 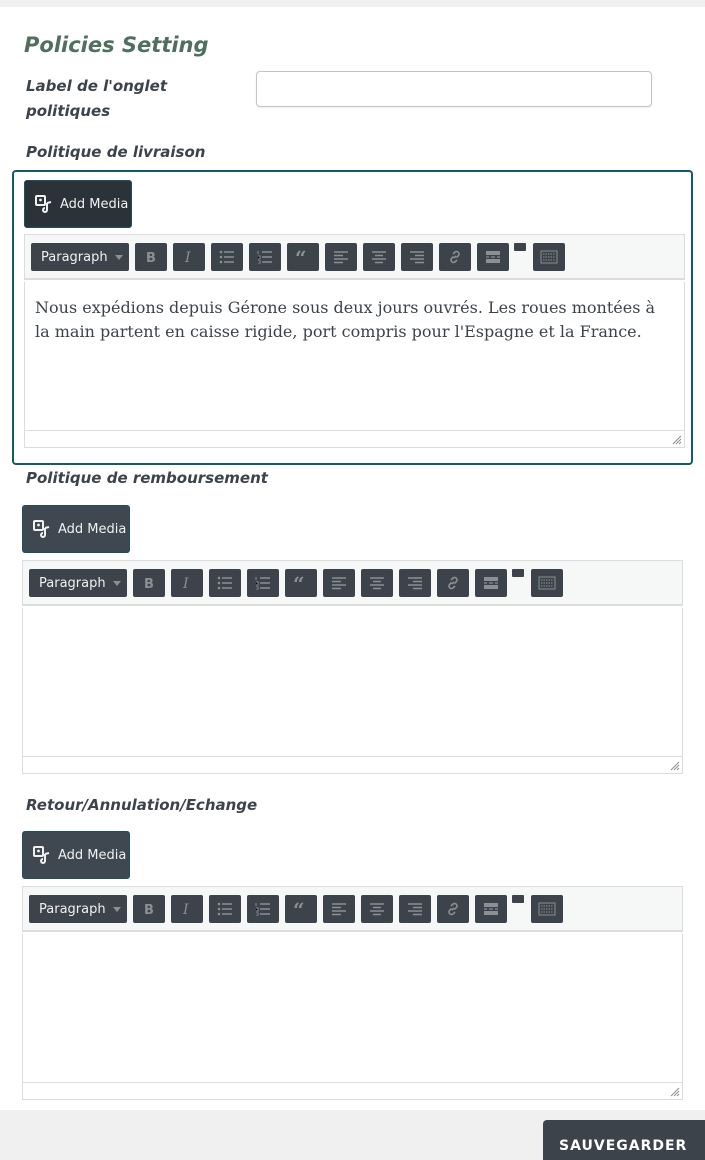 I want to click on tab-label-input, so click(x=454, y=89).